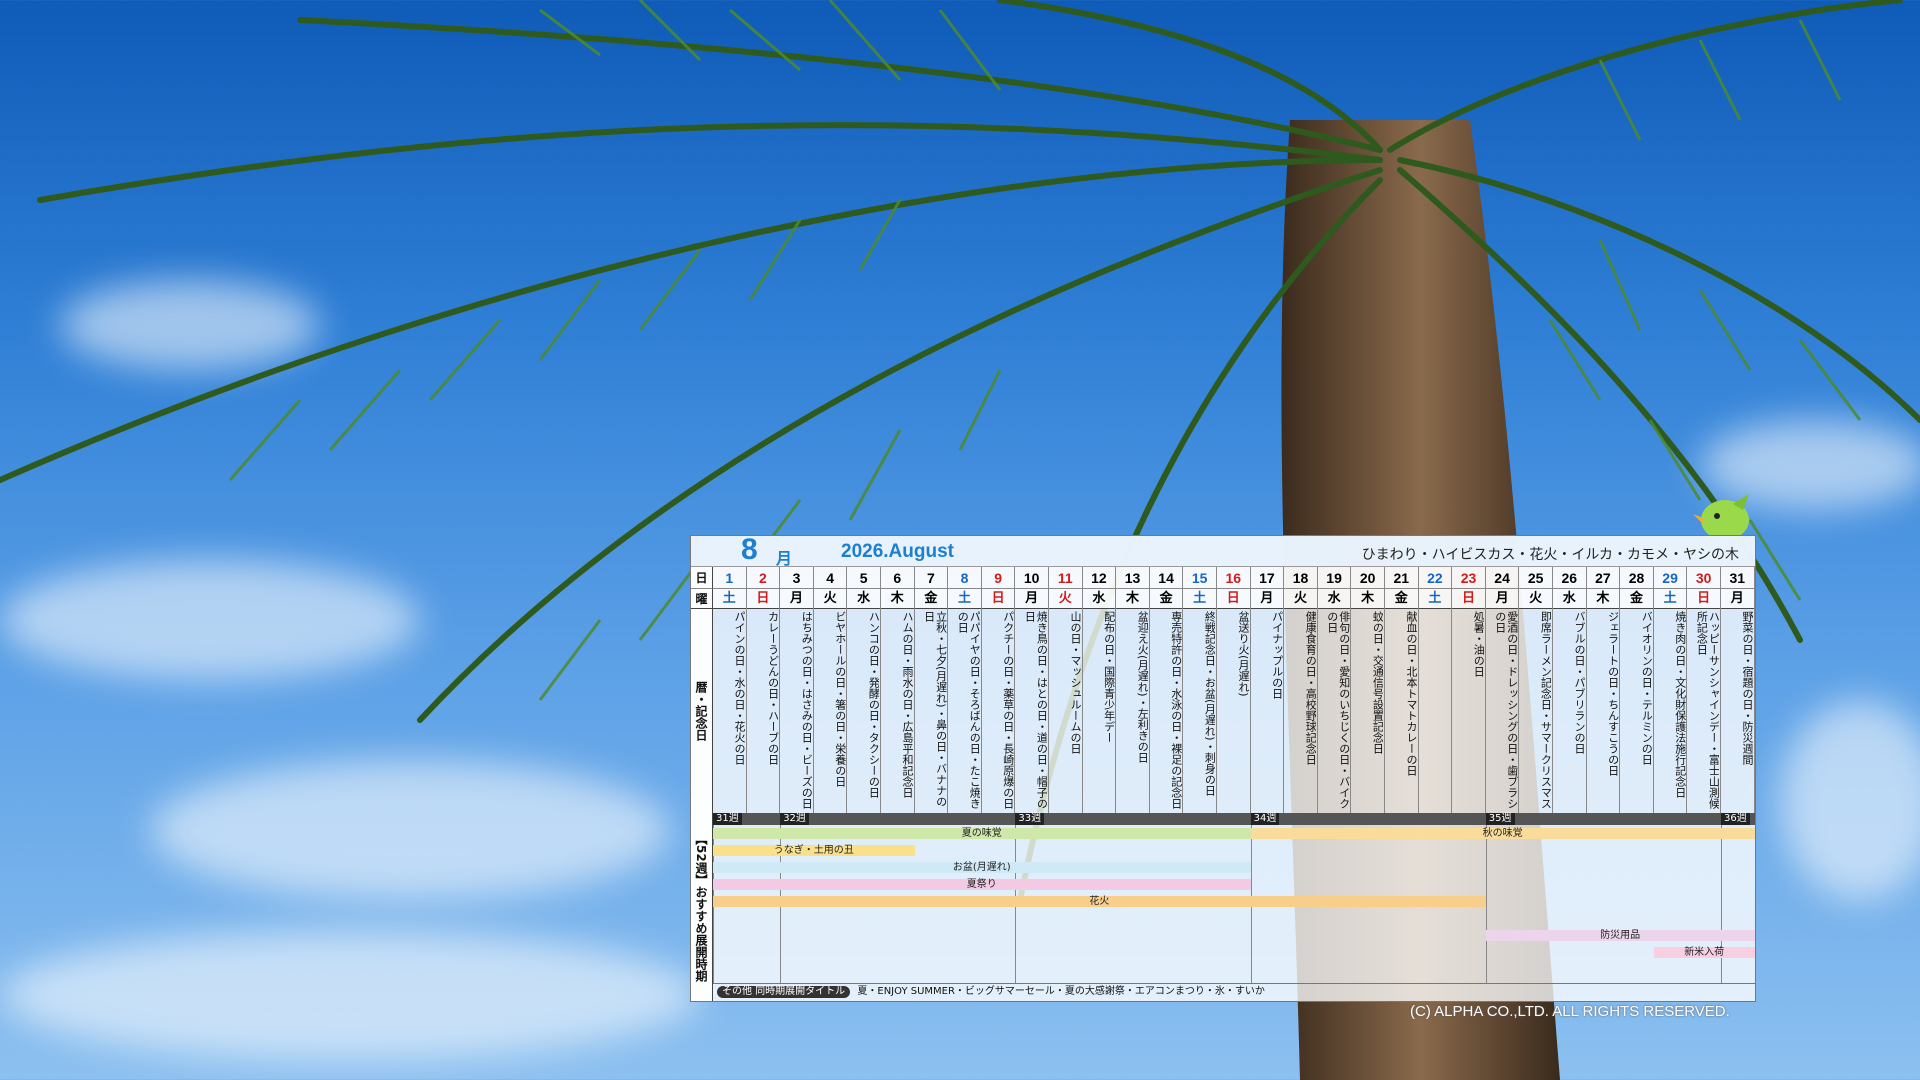  Describe the element at coordinates (1738, 690) in the screenshot. I see `day-column: 31 月野菜の日・宿題の日・防災週間` at that location.